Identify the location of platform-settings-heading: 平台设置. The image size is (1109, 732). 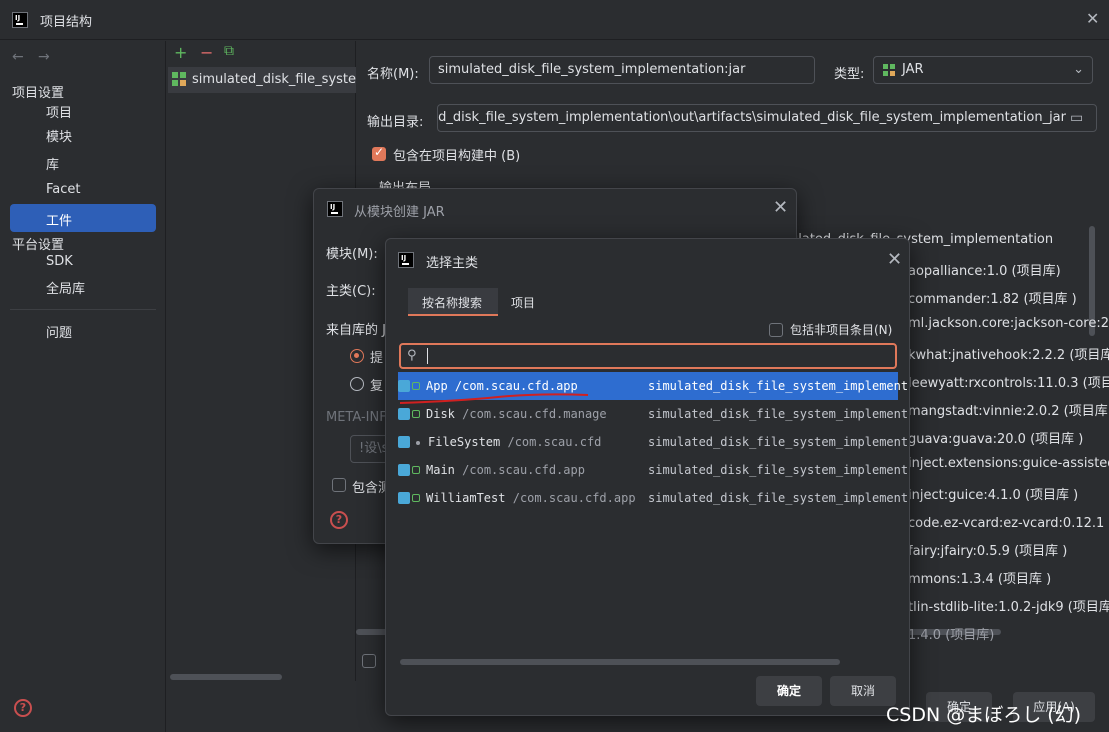
(38, 245).